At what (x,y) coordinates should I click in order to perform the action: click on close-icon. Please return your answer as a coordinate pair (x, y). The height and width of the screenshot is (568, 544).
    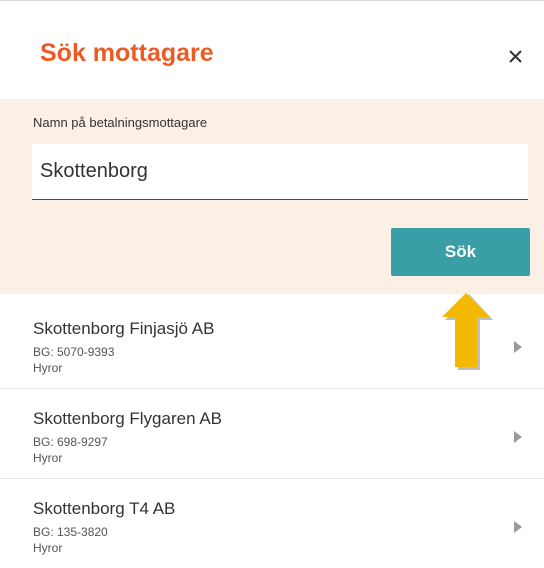
    Looking at the image, I should click on (515, 56).